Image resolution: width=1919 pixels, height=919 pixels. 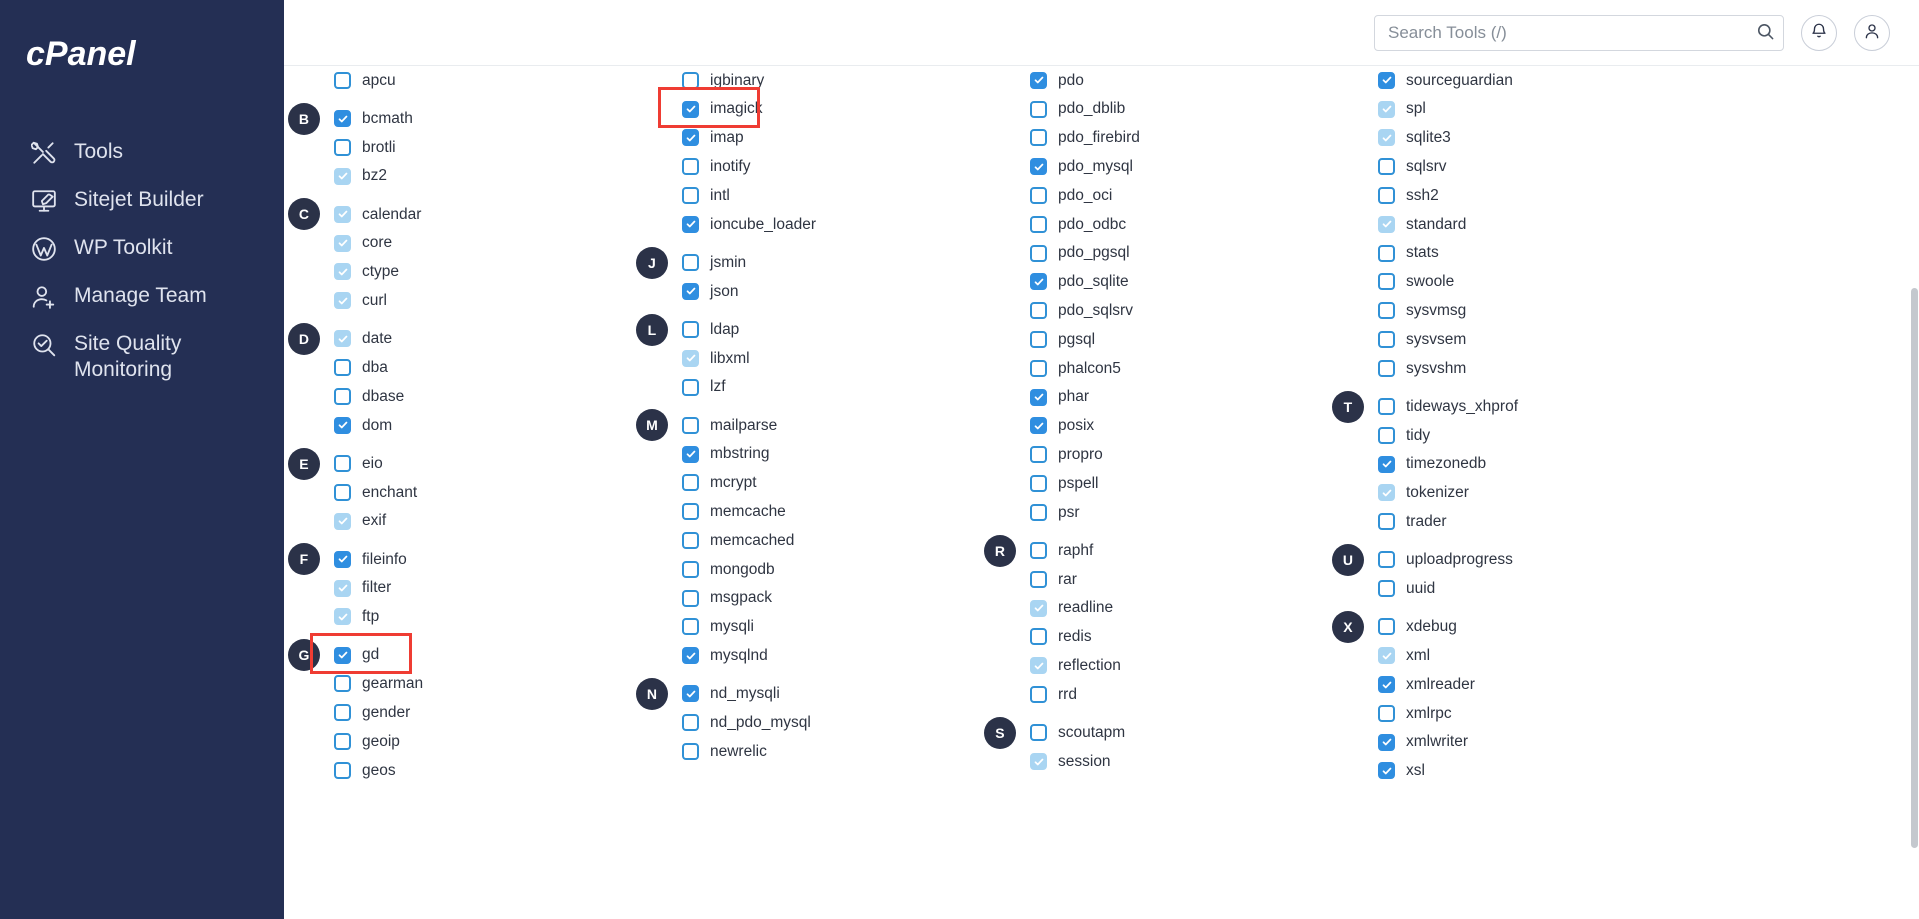 What do you see at coordinates (1038, 695) in the screenshot?
I see `checkbox-rrd` at bounding box center [1038, 695].